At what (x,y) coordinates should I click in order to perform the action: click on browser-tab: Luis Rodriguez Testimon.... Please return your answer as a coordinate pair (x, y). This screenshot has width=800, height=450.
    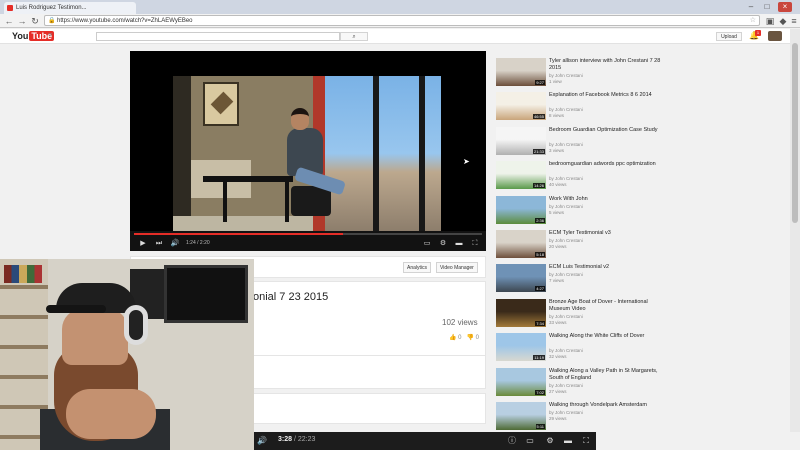
    Looking at the image, I should click on (70, 8).